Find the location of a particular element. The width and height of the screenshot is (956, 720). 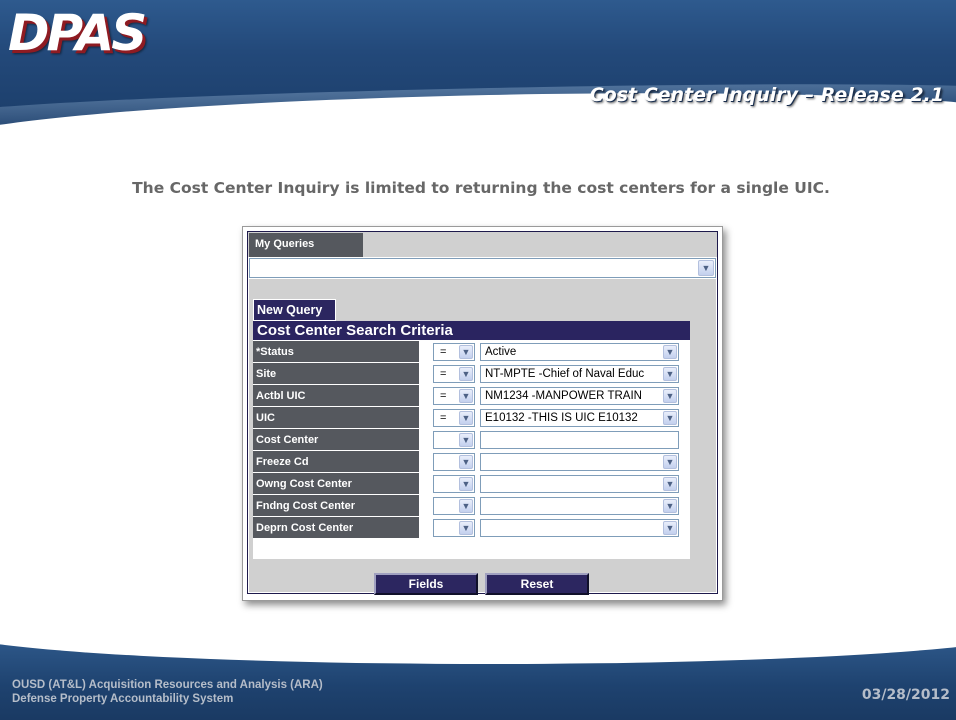

status-select: Active ▼ is located at coordinates (579, 352).